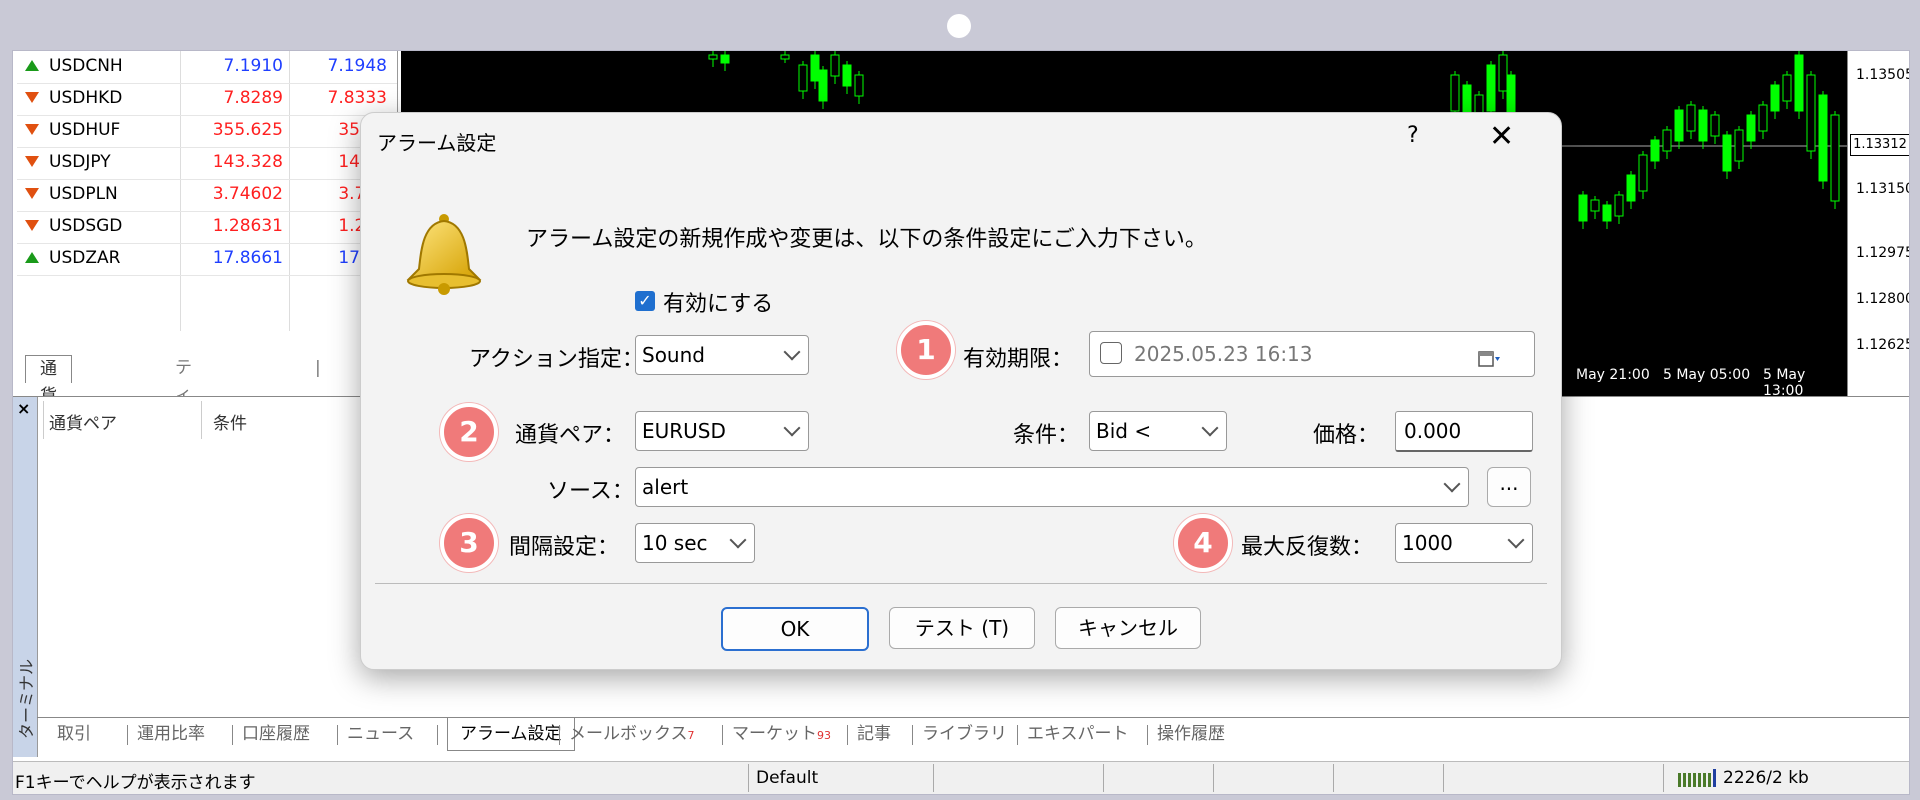 This screenshot has height=800, width=1920. What do you see at coordinates (207, 67) in the screenshot?
I see `market-watch-row: USDCNH 7.1910 7.1948` at bounding box center [207, 67].